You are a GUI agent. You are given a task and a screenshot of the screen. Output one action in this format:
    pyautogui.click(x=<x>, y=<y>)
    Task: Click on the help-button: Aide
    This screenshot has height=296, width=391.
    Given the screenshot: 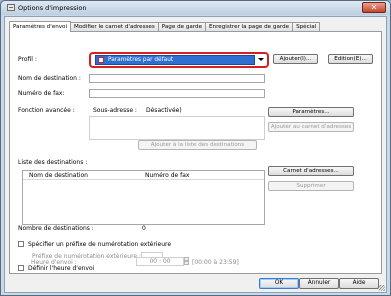 What is the action you would take?
    pyautogui.click(x=359, y=283)
    